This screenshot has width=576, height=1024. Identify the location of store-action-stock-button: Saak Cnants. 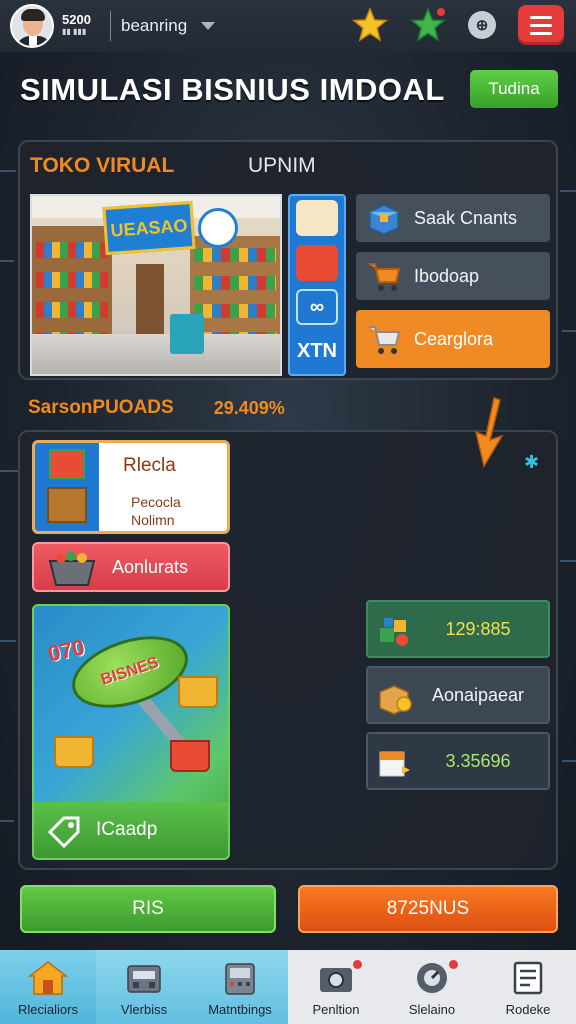
(453, 218).